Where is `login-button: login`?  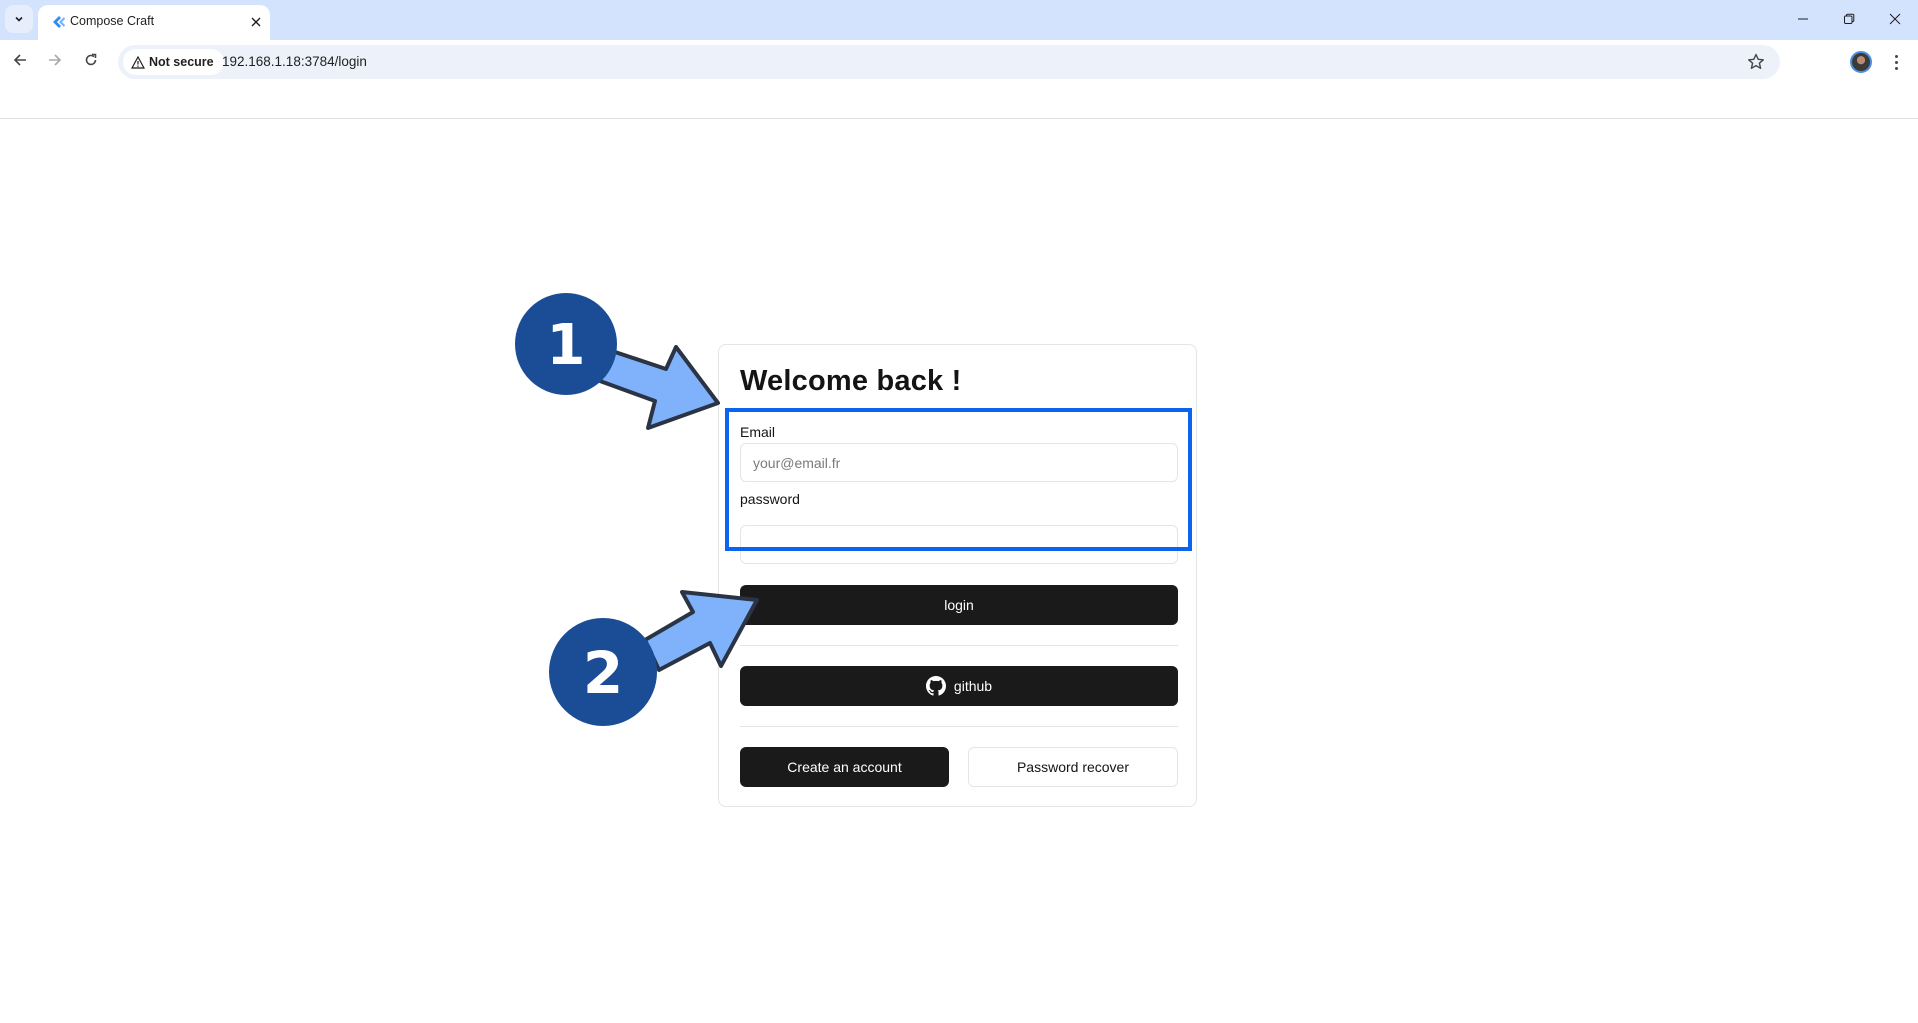
login-button: login is located at coordinates (959, 605).